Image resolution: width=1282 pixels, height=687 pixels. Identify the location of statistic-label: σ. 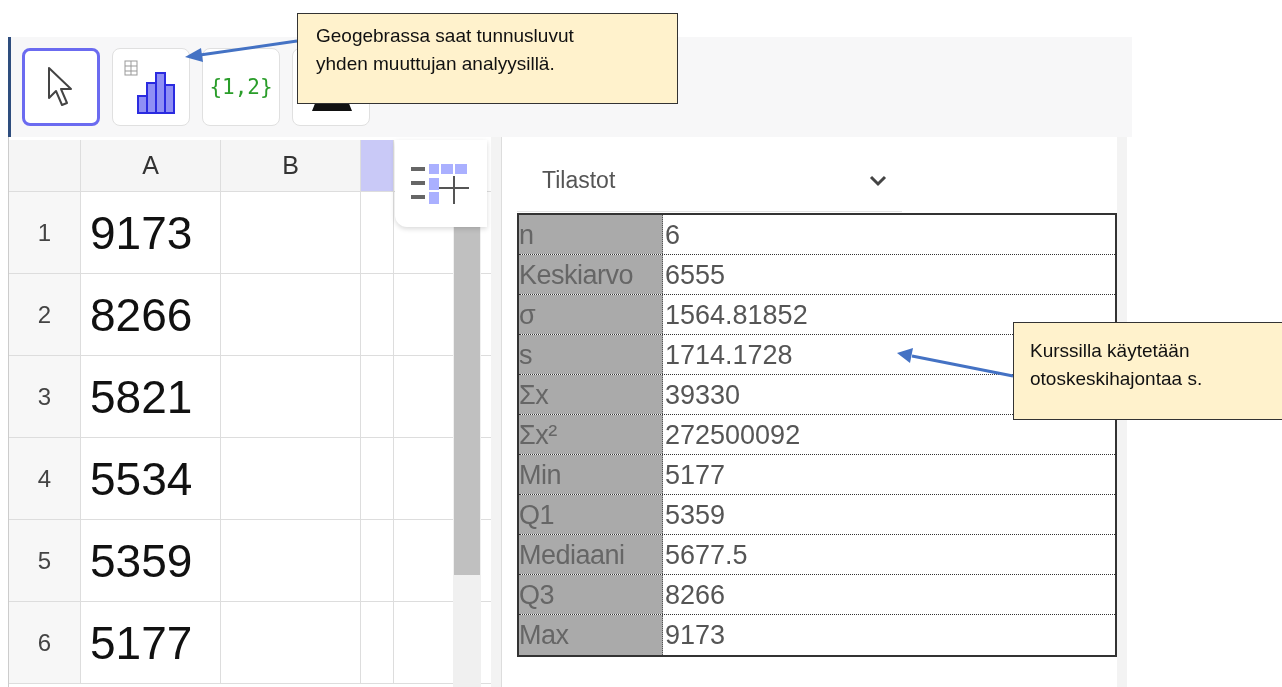
(591, 314).